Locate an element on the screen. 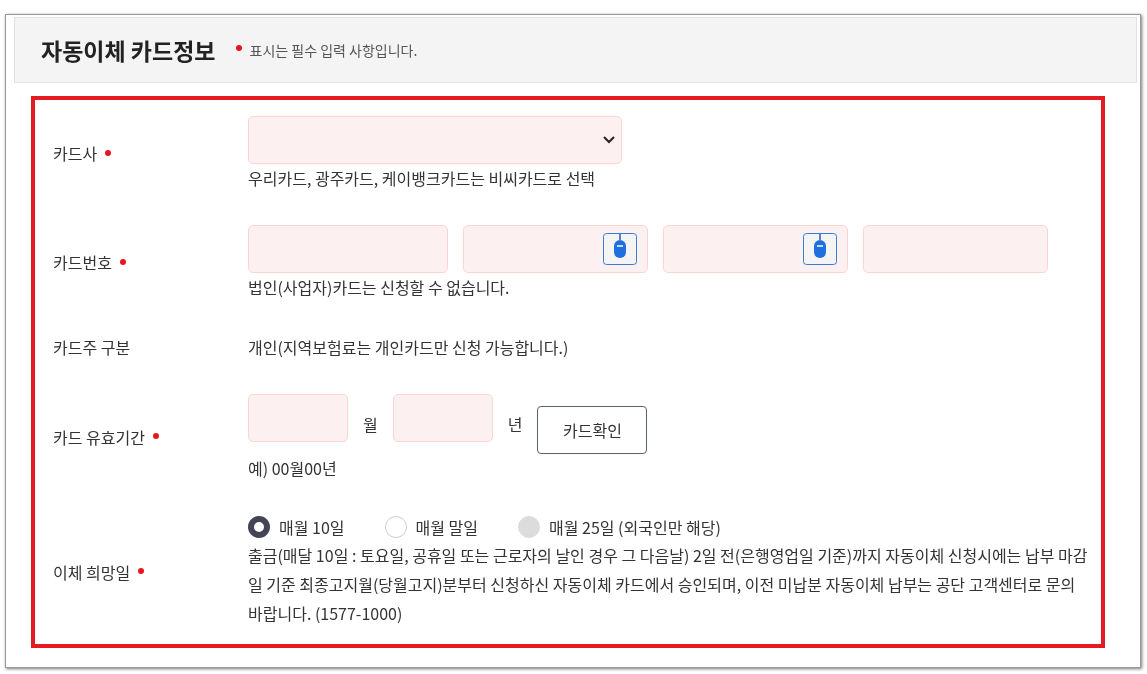  radio-button is located at coordinates (259, 527).